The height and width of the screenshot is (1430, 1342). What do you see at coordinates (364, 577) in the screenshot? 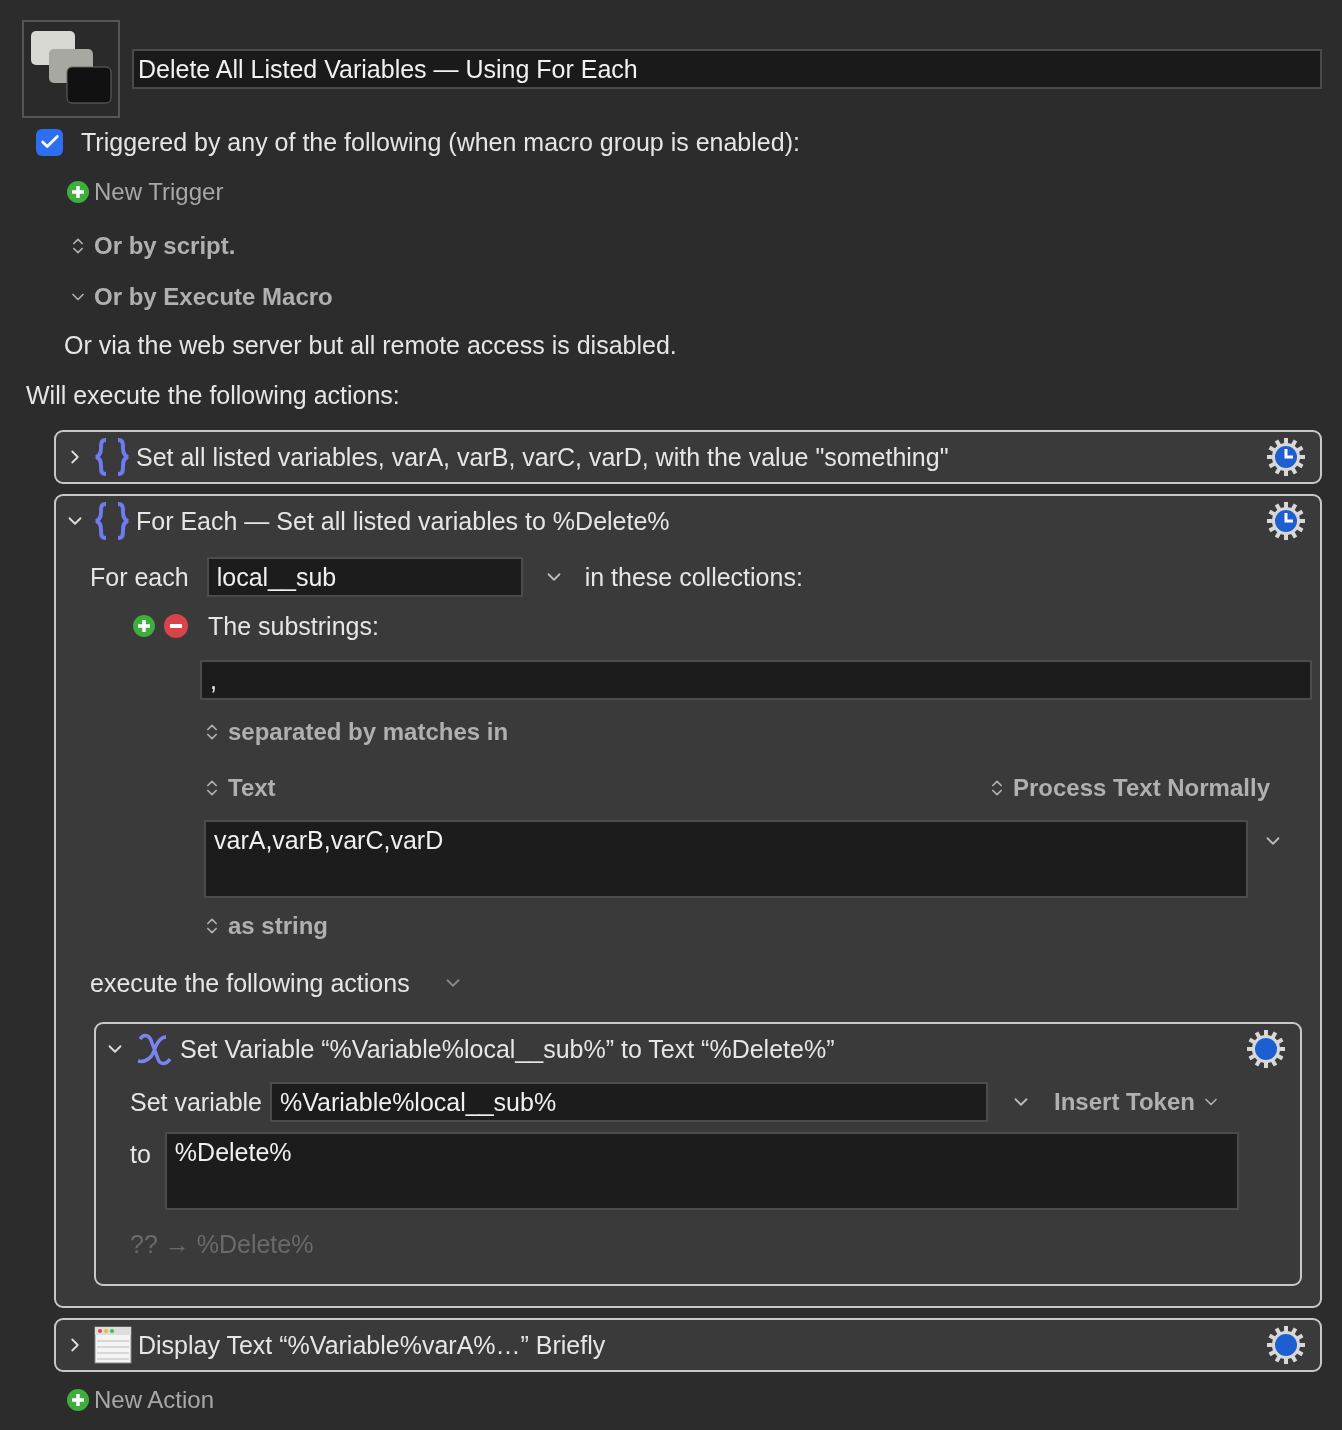
I see `variable-field: local__sub` at bounding box center [364, 577].